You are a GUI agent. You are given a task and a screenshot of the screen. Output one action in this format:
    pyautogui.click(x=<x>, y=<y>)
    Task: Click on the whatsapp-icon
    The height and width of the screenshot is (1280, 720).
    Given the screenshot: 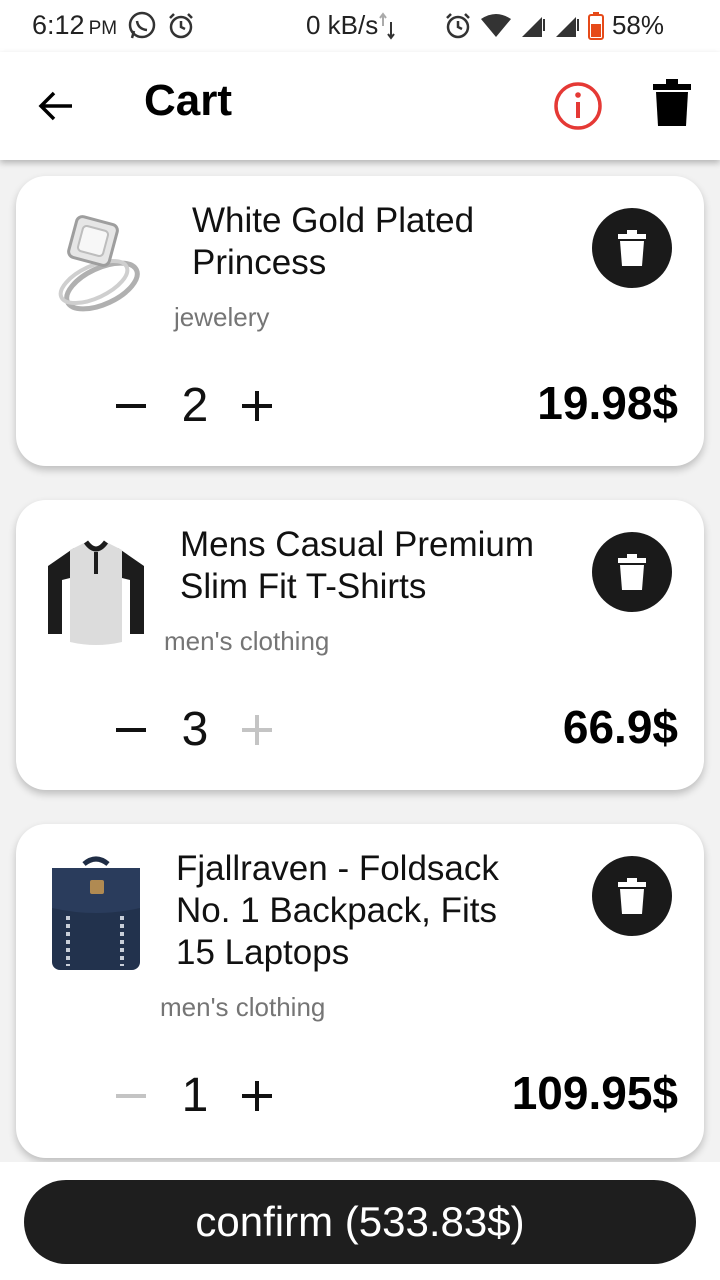 What is the action you would take?
    pyautogui.click(x=142, y=26)
    